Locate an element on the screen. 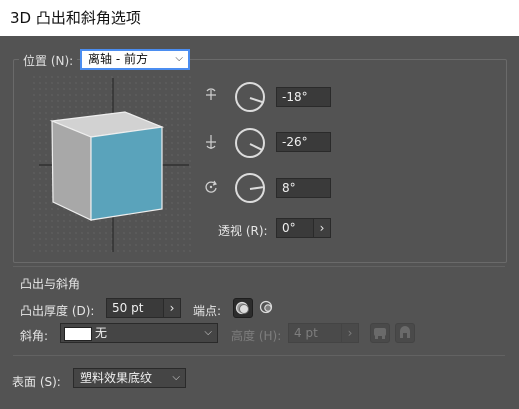 The height and width of the screenshot is (409, 519). surface-select: 塑料效果底纹 ⌵ is located at coordinates (129, 378).